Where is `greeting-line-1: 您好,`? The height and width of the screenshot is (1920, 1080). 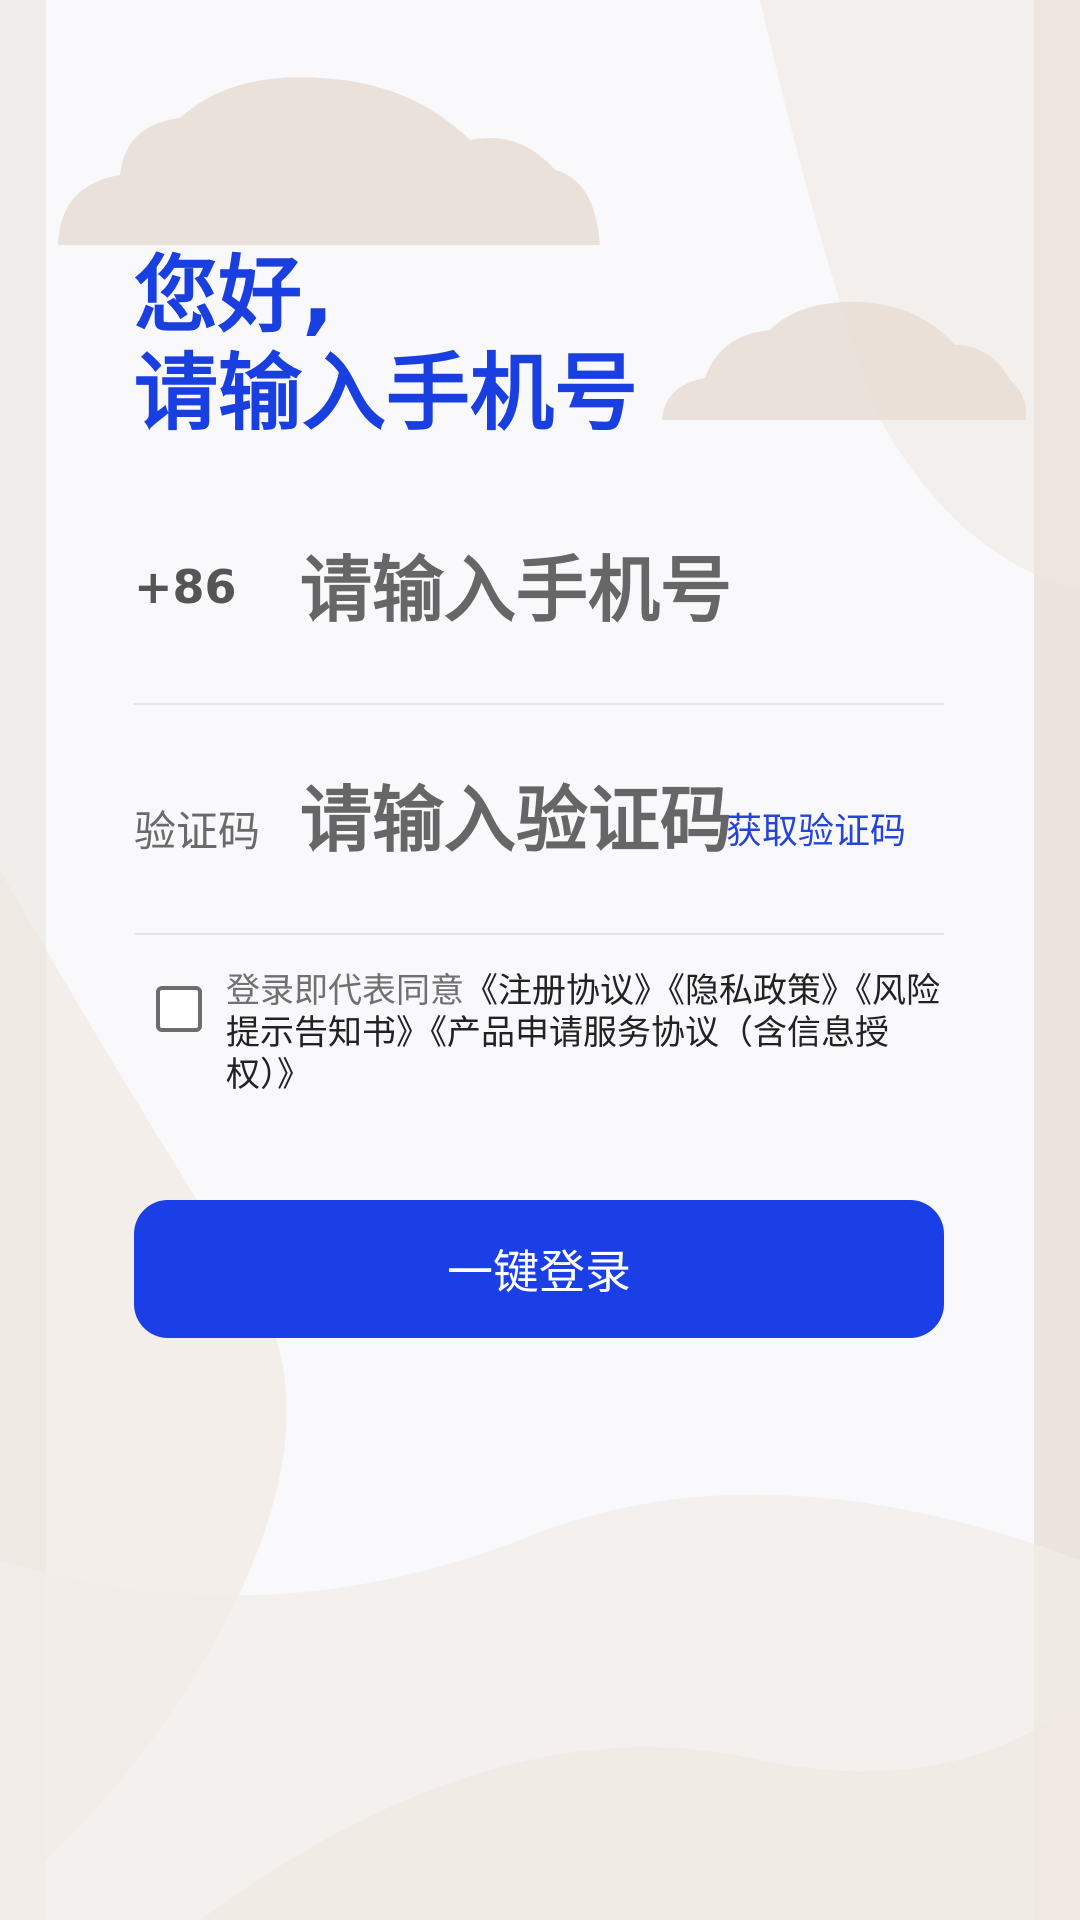
greeting-line-1: 您好, is located at coordinates (234, 295).